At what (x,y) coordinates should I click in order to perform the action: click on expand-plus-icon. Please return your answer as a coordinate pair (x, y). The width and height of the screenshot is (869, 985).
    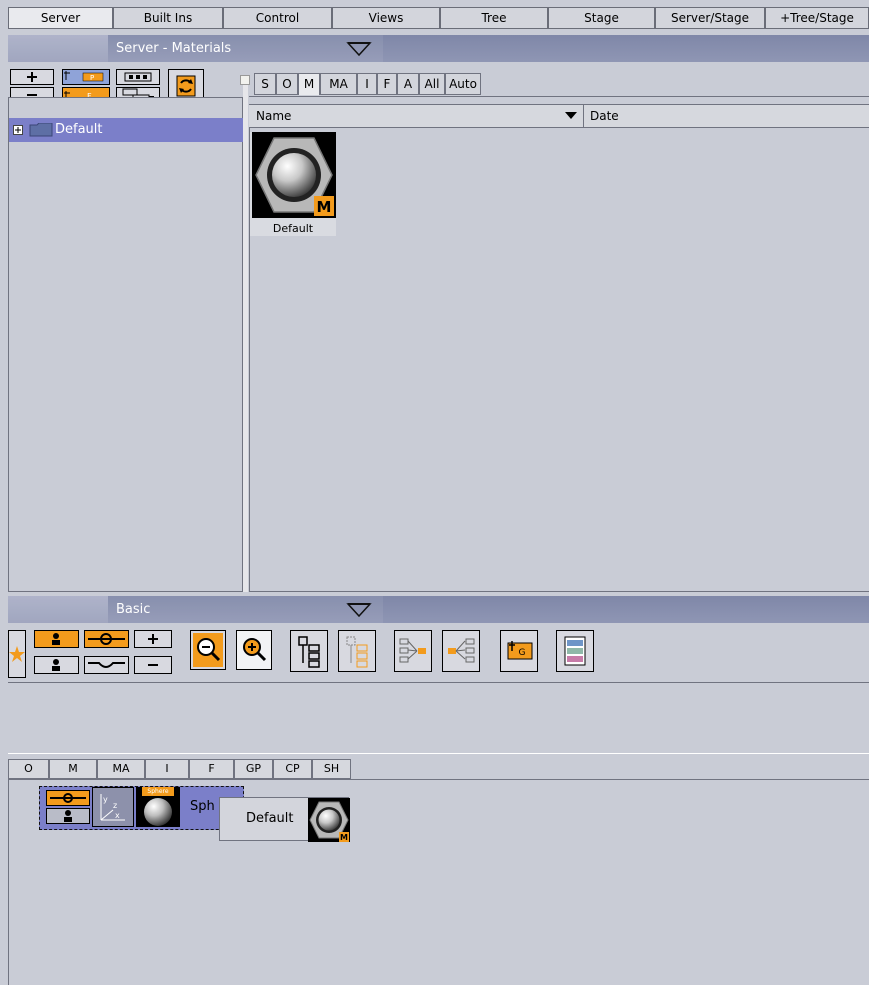
    Looking at the image, I should click on (18, 130).